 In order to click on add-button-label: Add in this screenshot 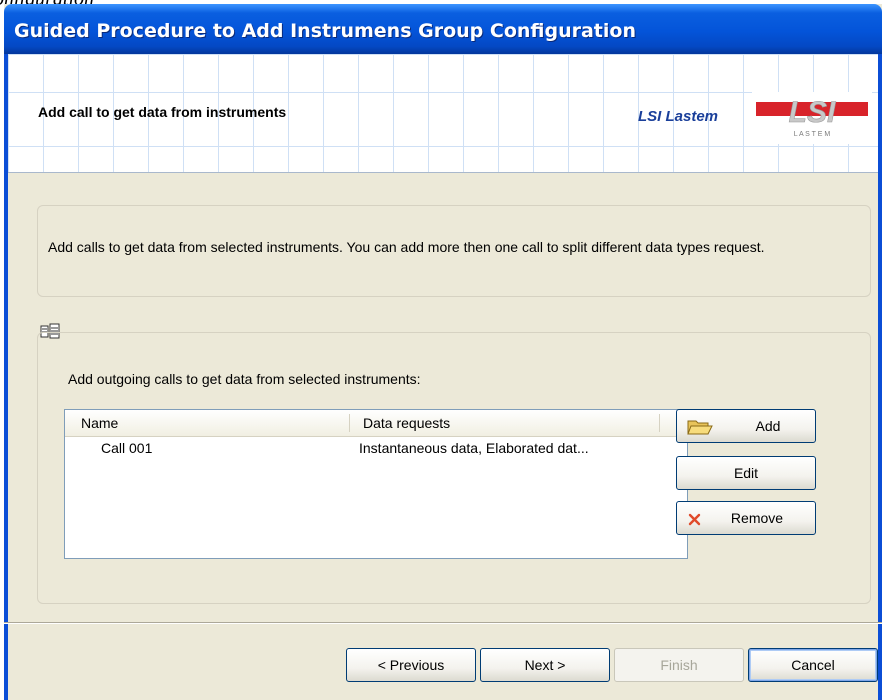, I will do `click(768, 426)`.